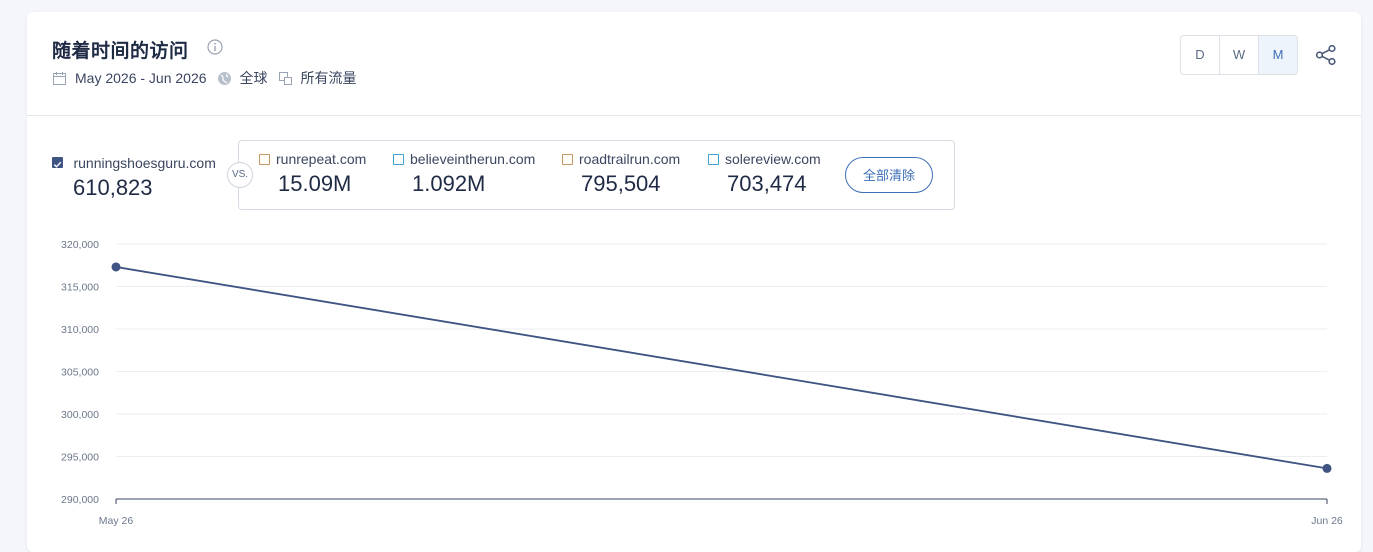 Image resolution: width=1373 pixels, height=552 pixels. What do you see at coordinates (80, 245) in the screenshot?
I see `y-tick-label: 320,000` at bounding box center [80, 245].